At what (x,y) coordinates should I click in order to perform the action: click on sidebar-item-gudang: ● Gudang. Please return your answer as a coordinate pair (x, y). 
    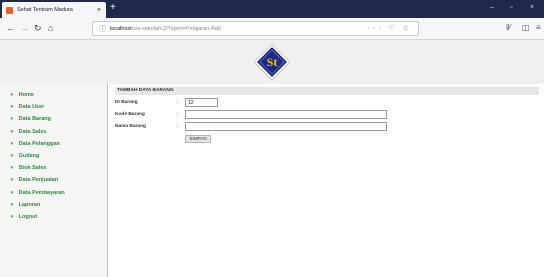
    Looking at the image, I should click on (53, 156).